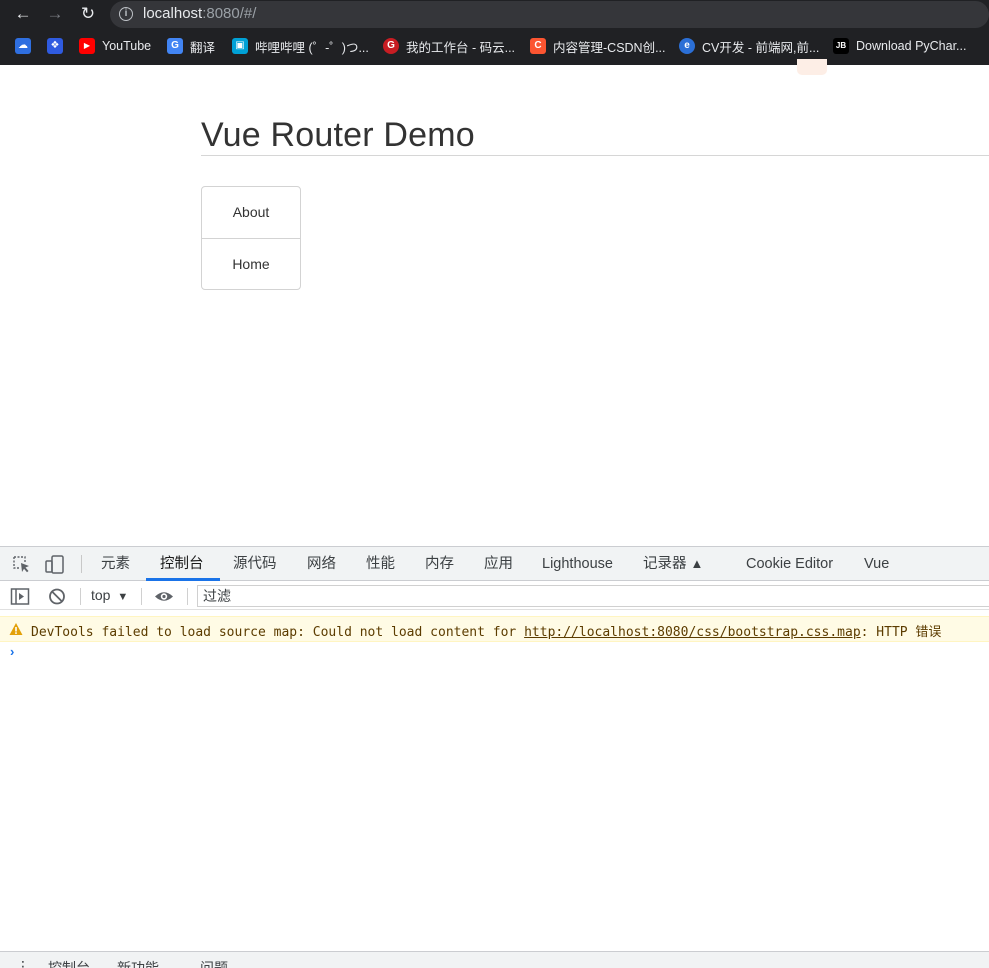  Describe the element at coordinates (183, 579) in the screenshot. I see `active-tab-indicator` at that location.